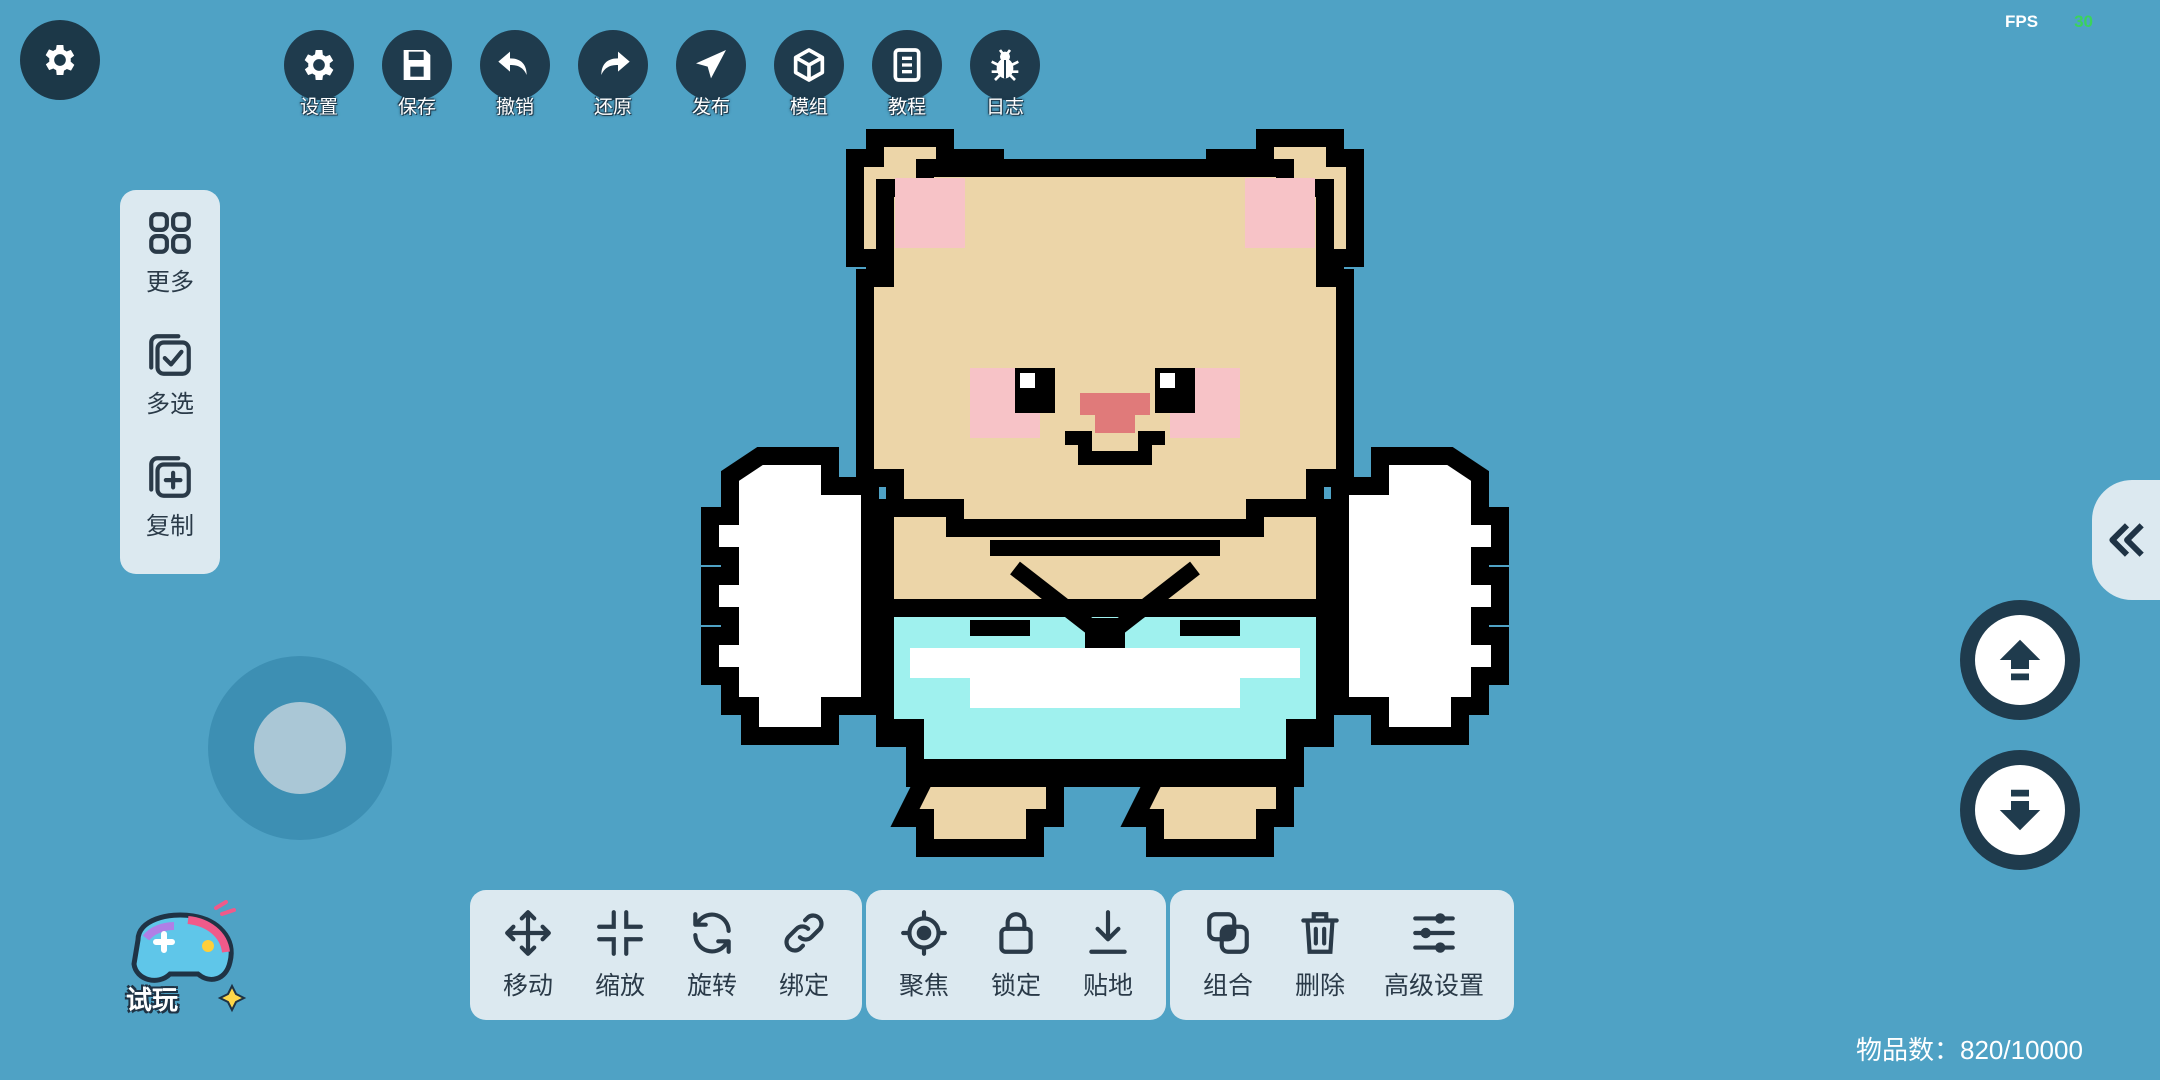 This screenshot has height=1080, width=2160. Describe the element at coordinates (512, 63) in the screenshot. I see `undo-icon` at that location.